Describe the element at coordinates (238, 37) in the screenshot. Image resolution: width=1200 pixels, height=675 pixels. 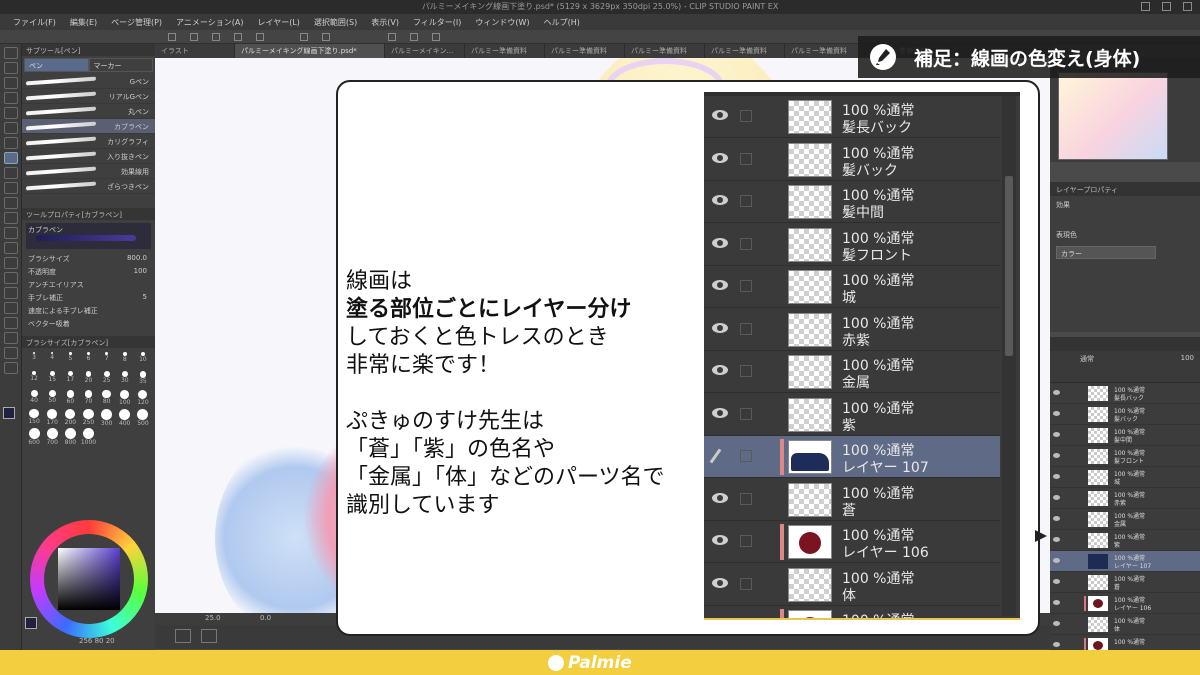
I see `undo-icon` at that location.